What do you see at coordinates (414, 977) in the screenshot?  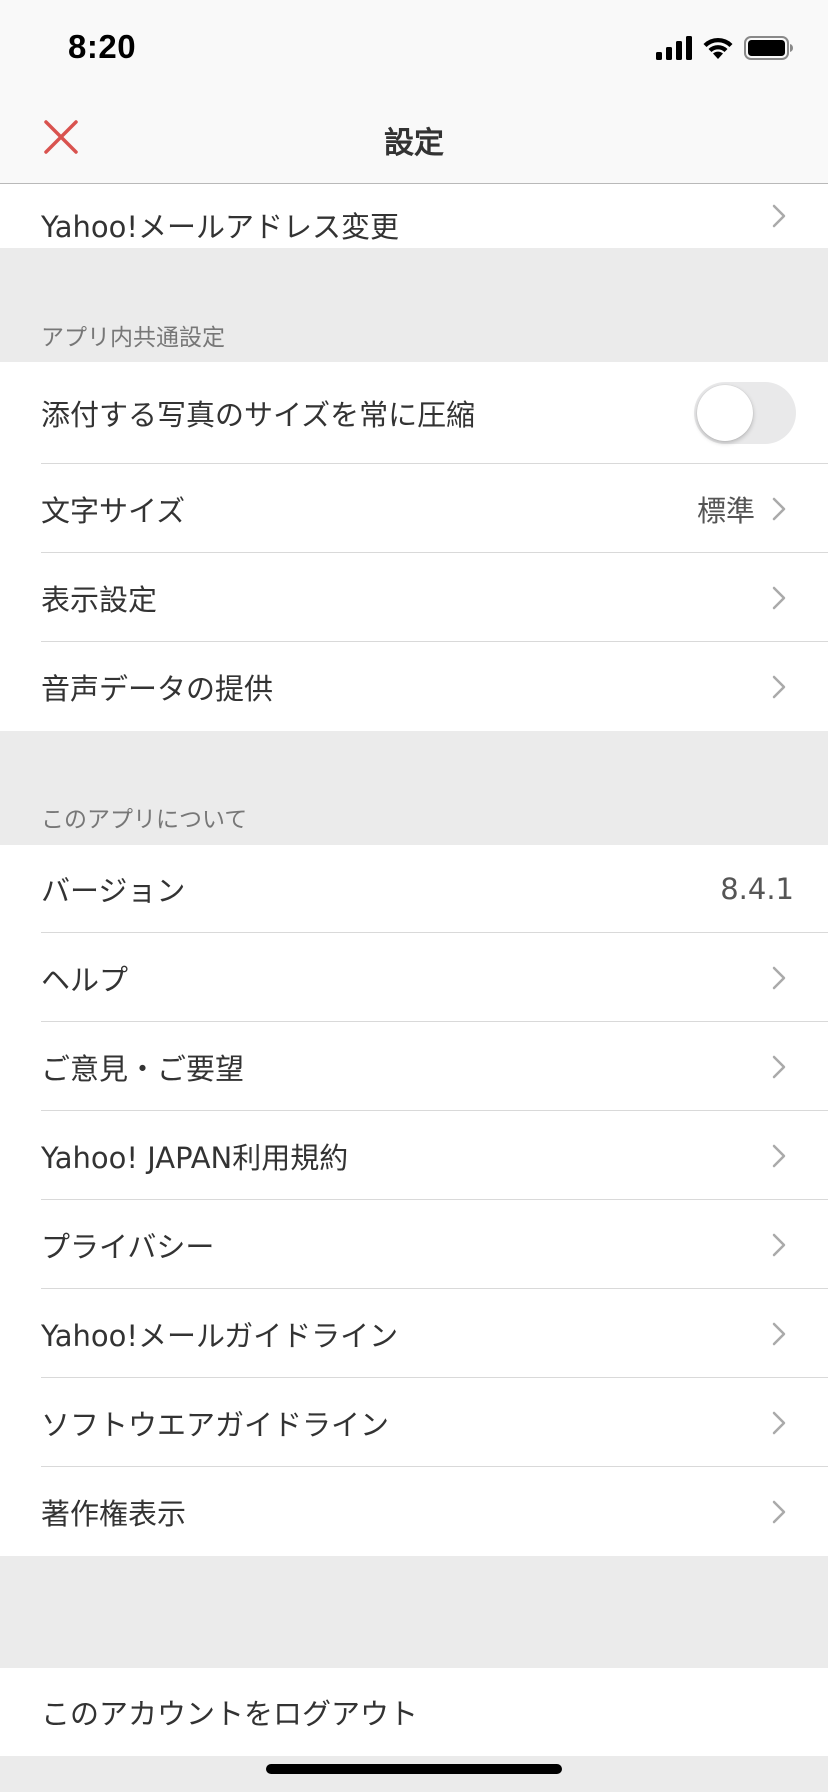 I see `row-help: ヘルプ` at bounding box center [414, 977].